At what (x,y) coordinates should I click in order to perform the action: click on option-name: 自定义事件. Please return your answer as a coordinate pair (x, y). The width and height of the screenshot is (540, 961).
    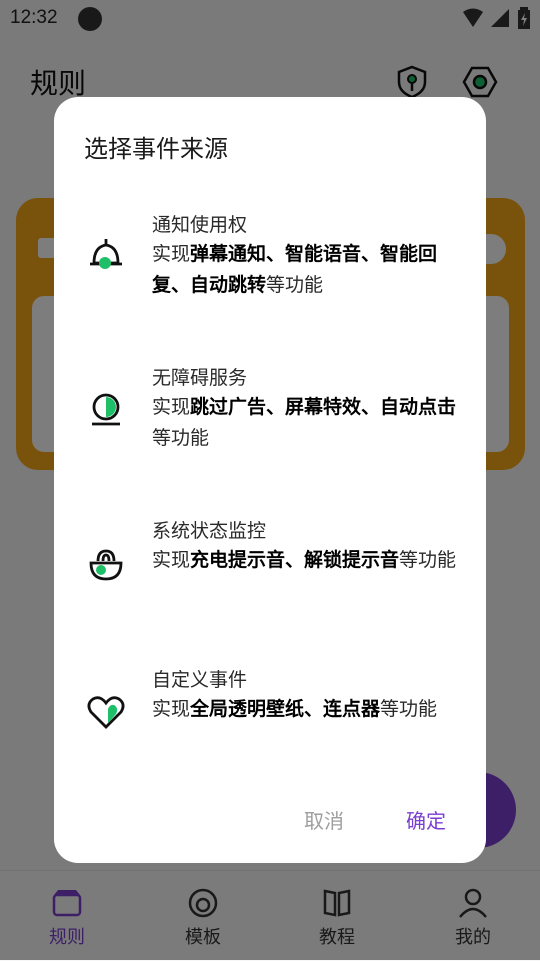
    Looking at the image, I should click on (200, 680).